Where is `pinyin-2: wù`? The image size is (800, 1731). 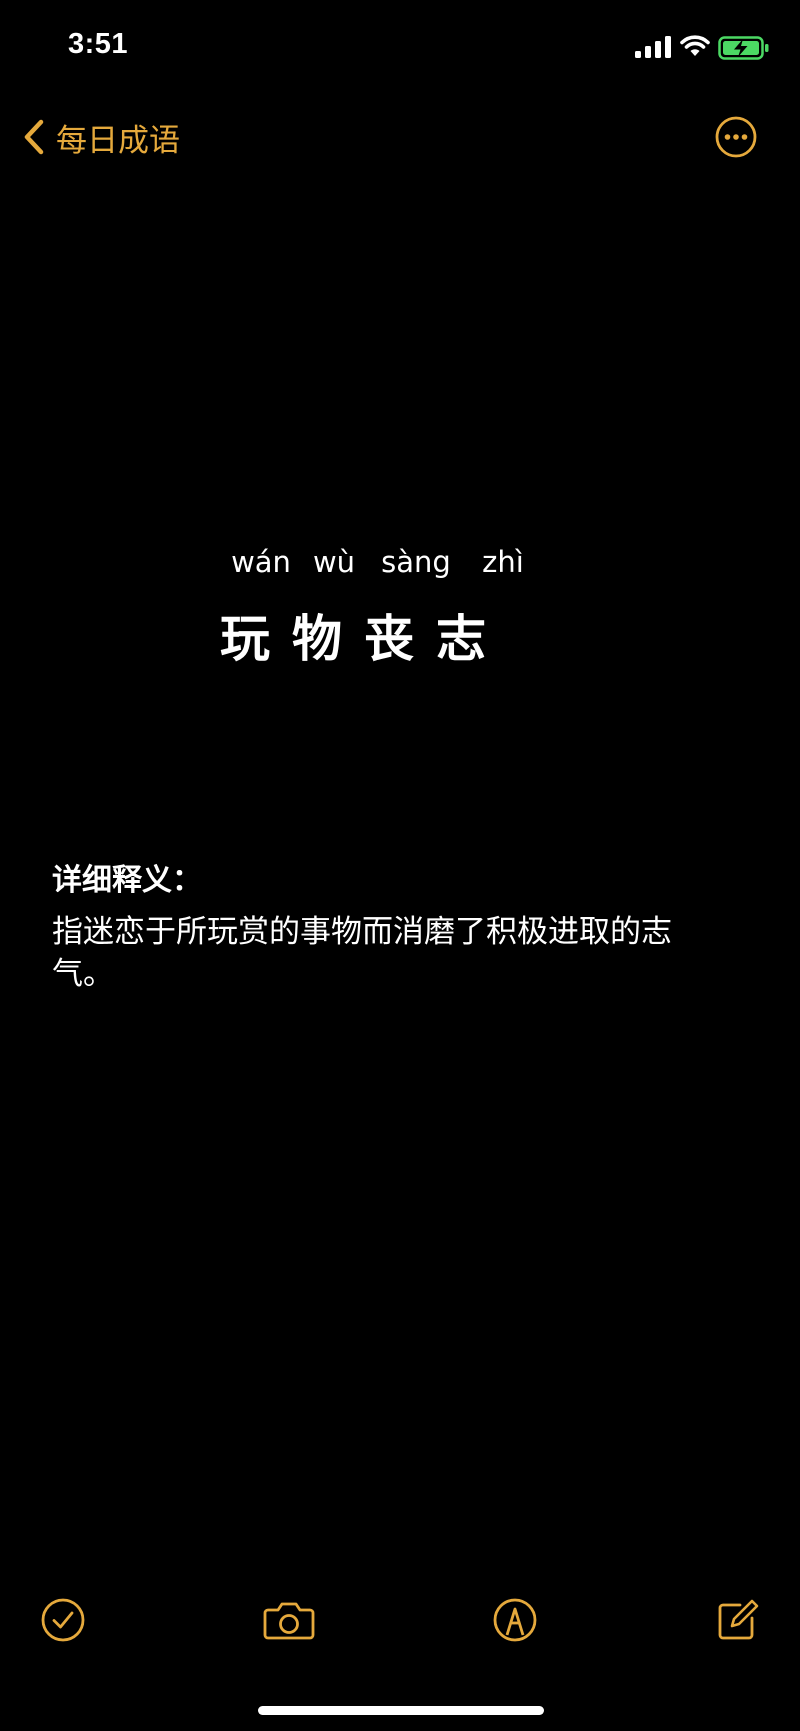 pinyin-2: wù is located at coordinates (334, 562).